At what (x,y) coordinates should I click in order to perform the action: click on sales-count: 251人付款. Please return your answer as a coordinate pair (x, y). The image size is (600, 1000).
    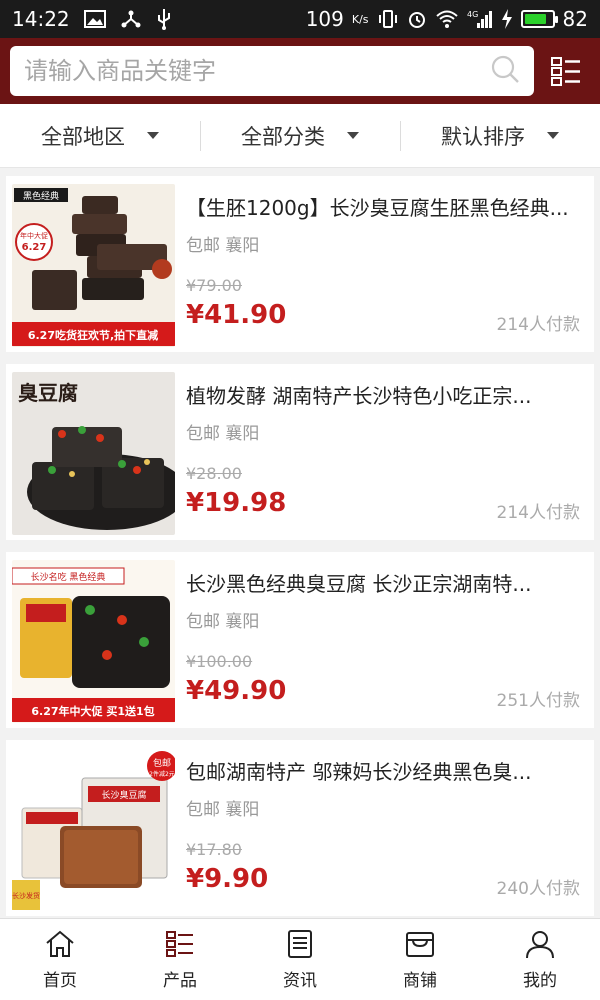
    Looking at the image, I should click on (538, 701).